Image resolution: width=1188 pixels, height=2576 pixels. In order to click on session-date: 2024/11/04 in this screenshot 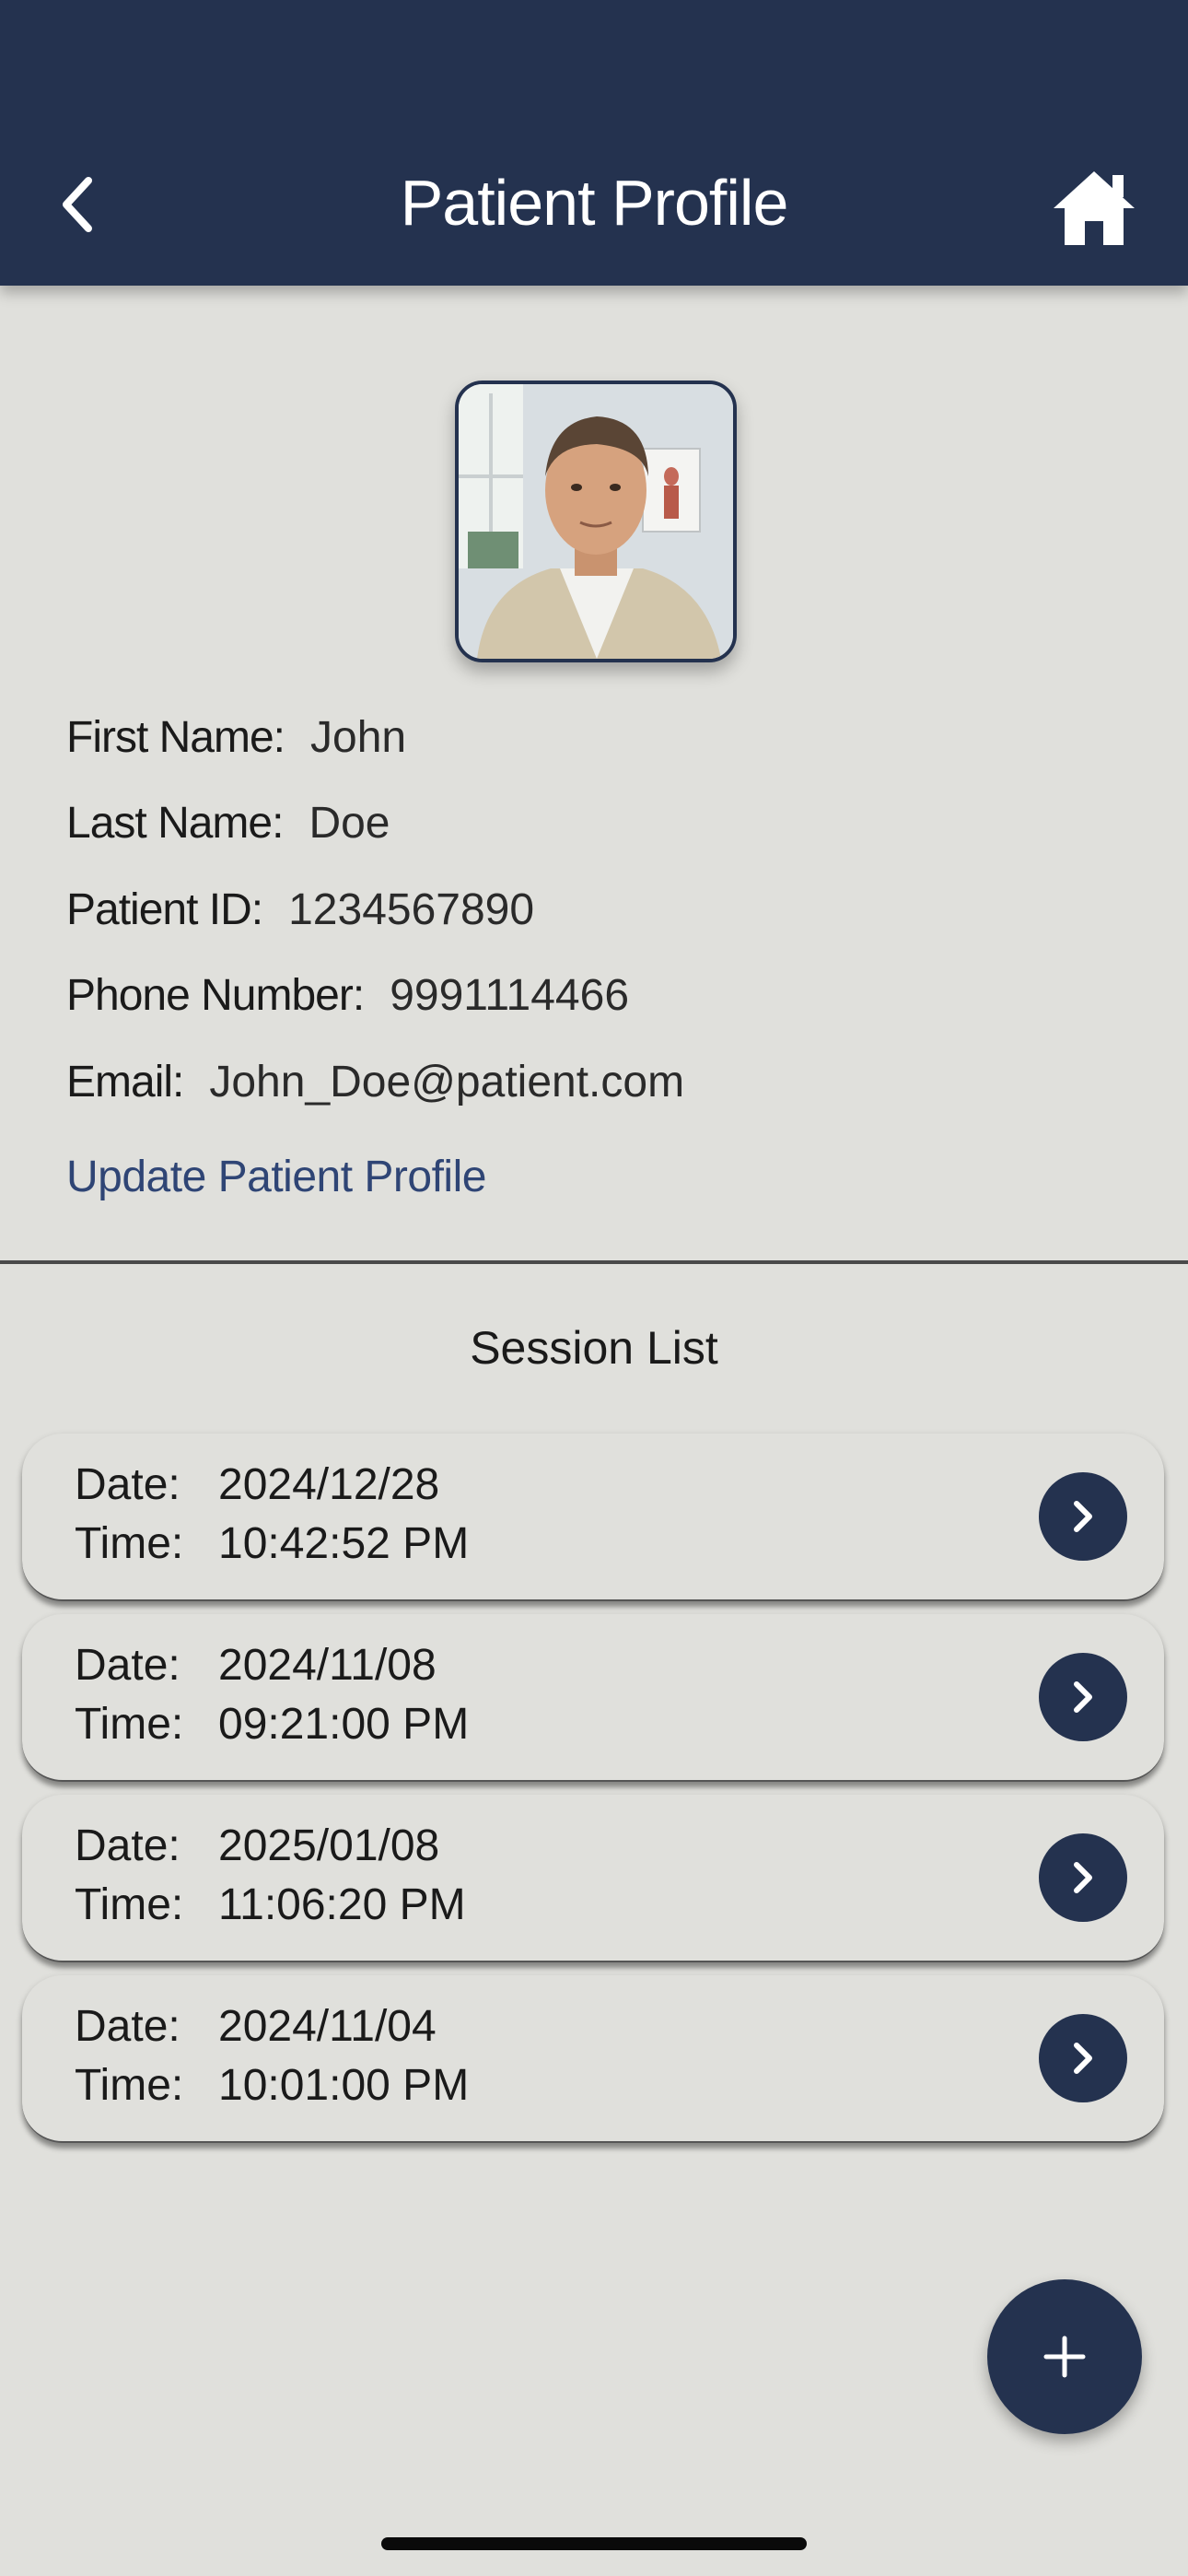, I will do `click(327, 2026)`.